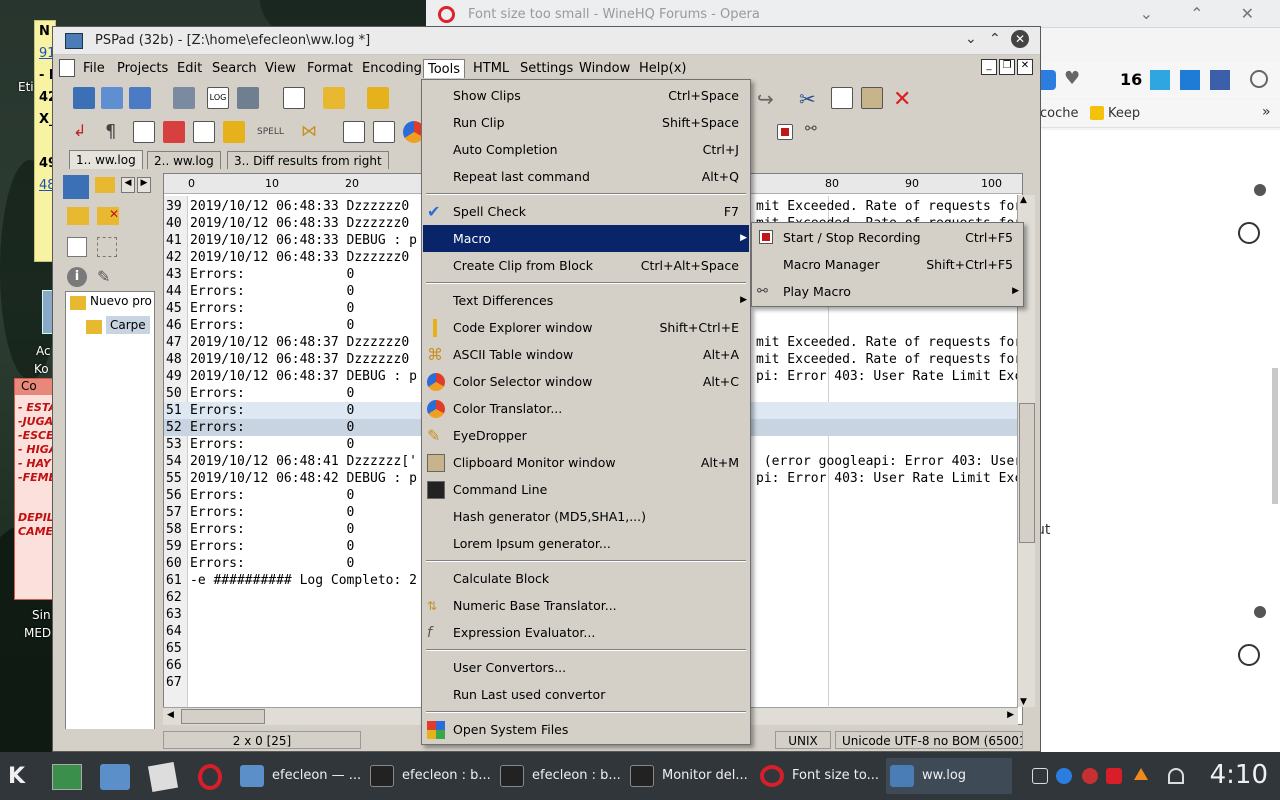 The width and height of the screenshot is (1280, 800). Describe the element at coordinates (1141, 774) in the screenshot. I see `notification-icon` at that location.